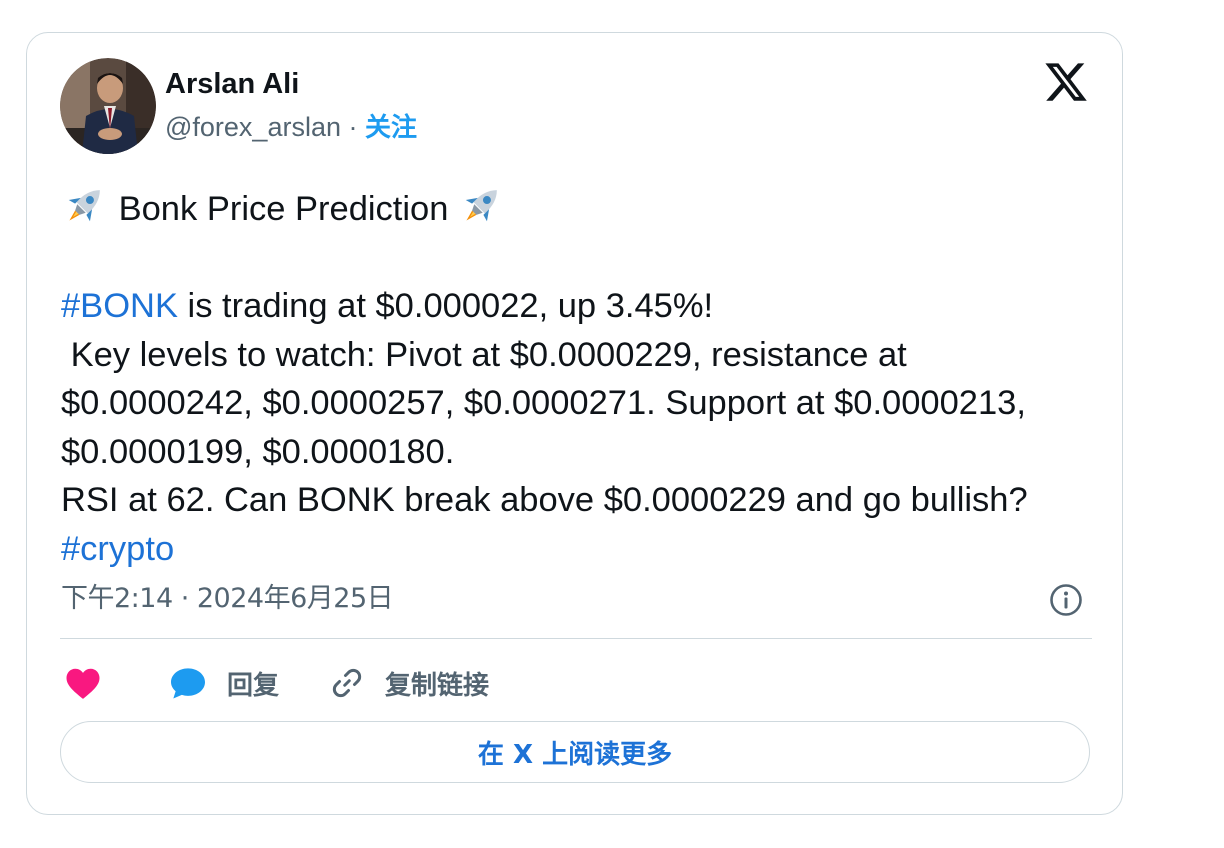  I want to click on reply-bubble-icon, so click(188, 683).